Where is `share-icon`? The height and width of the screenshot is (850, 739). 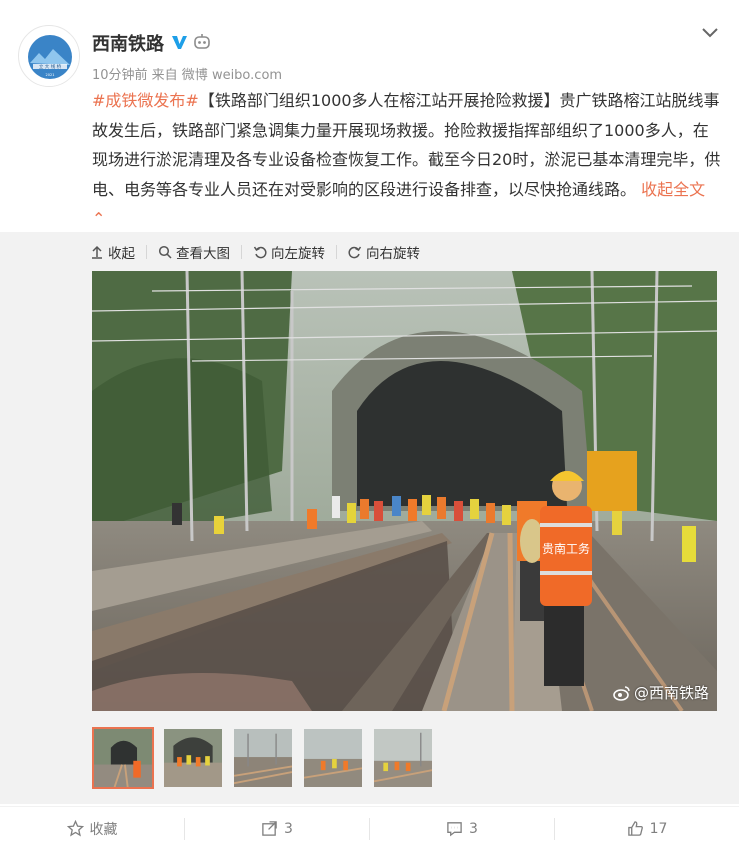
share-icon is located at coordinates (269, 828).